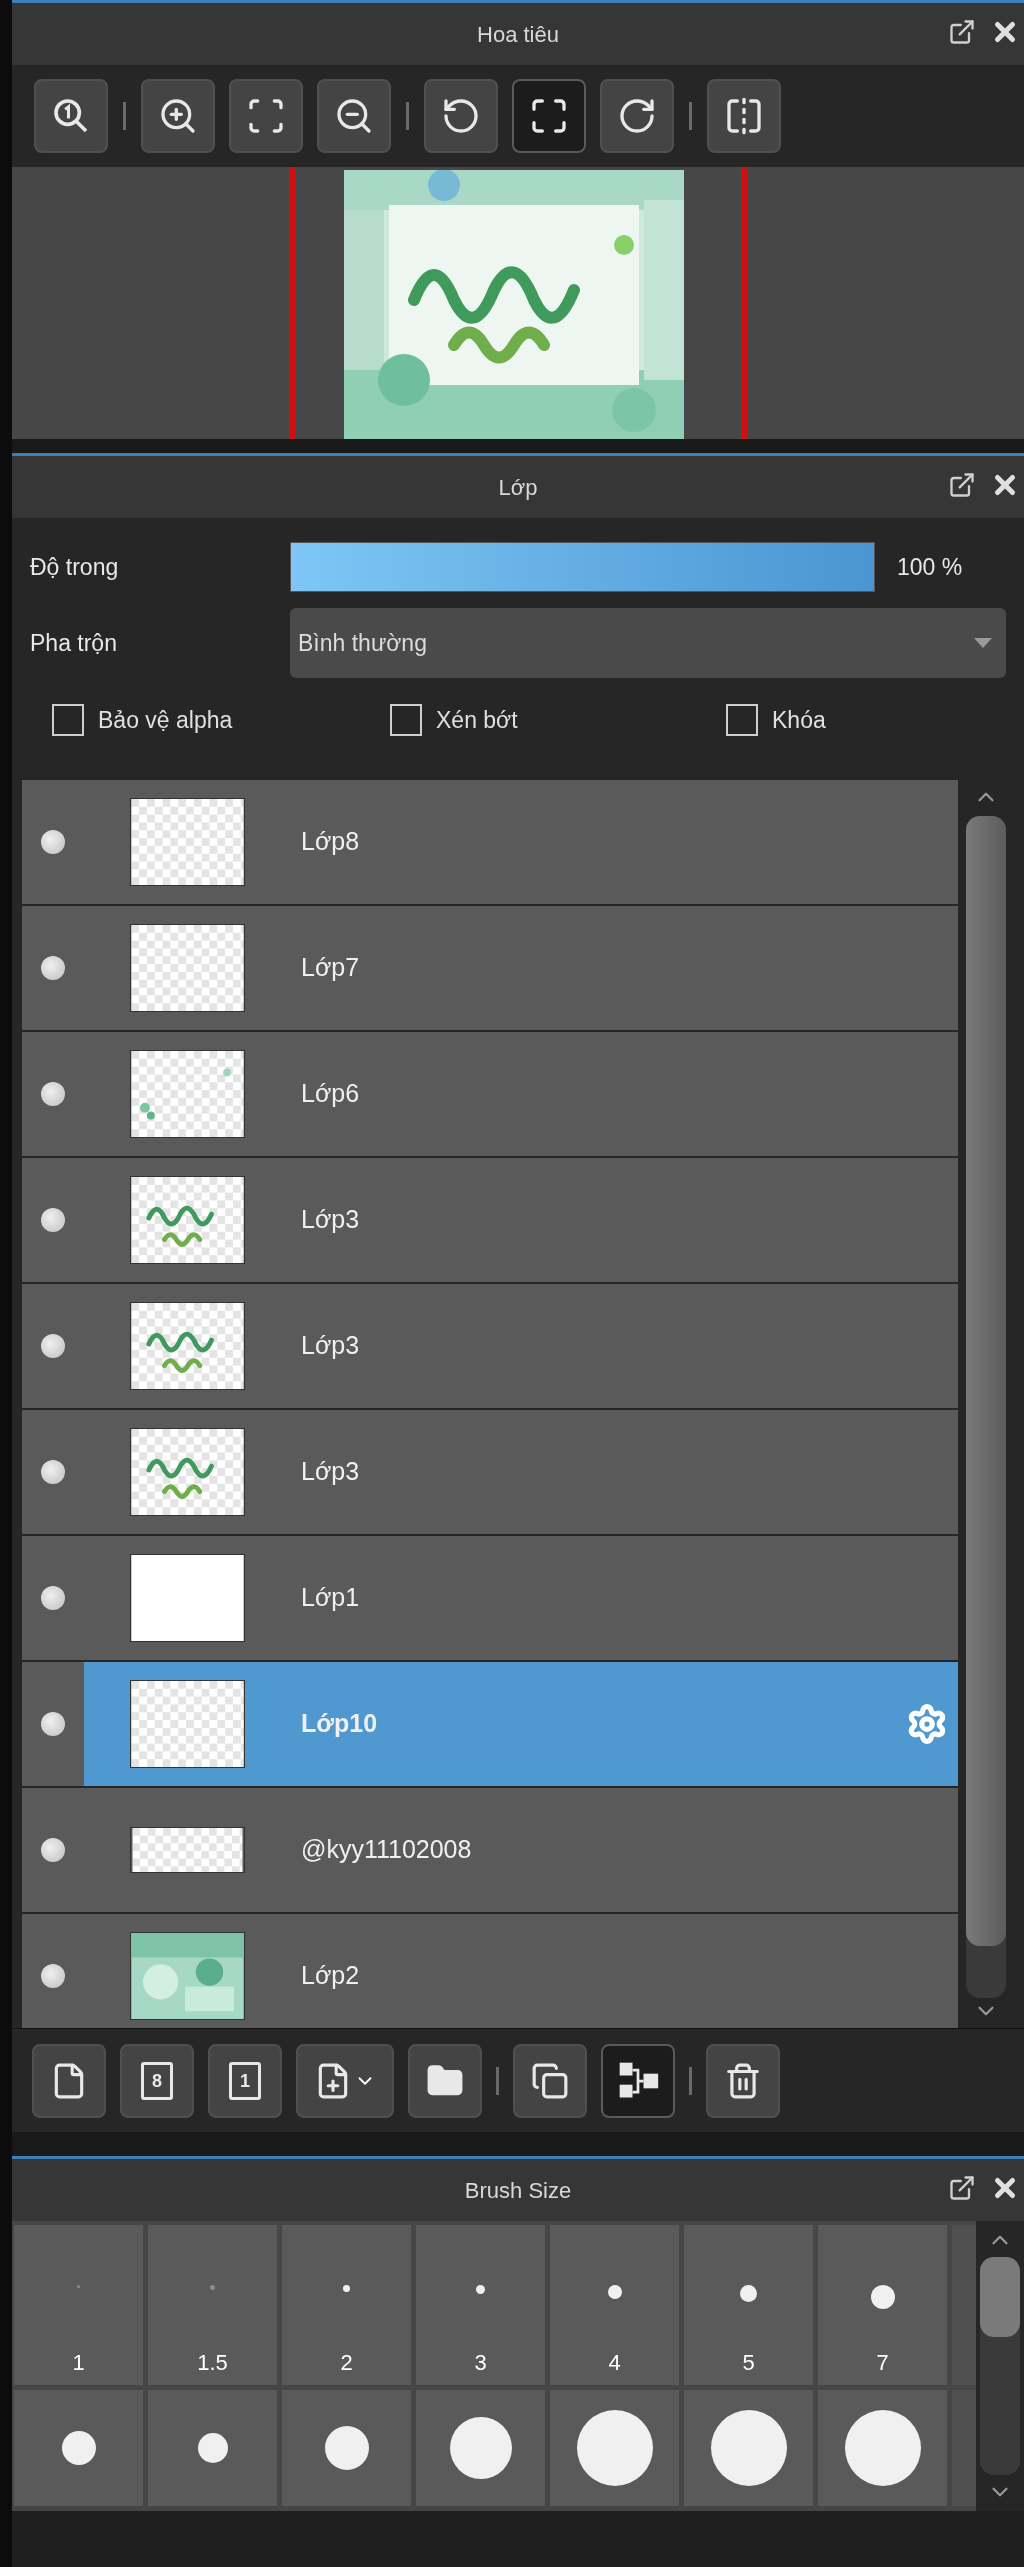 The image size is (1024, 2567). Describe the element at coordinates (518, 34) in the screenshot. I see `panel-title: Hoa tiêu` at that location.